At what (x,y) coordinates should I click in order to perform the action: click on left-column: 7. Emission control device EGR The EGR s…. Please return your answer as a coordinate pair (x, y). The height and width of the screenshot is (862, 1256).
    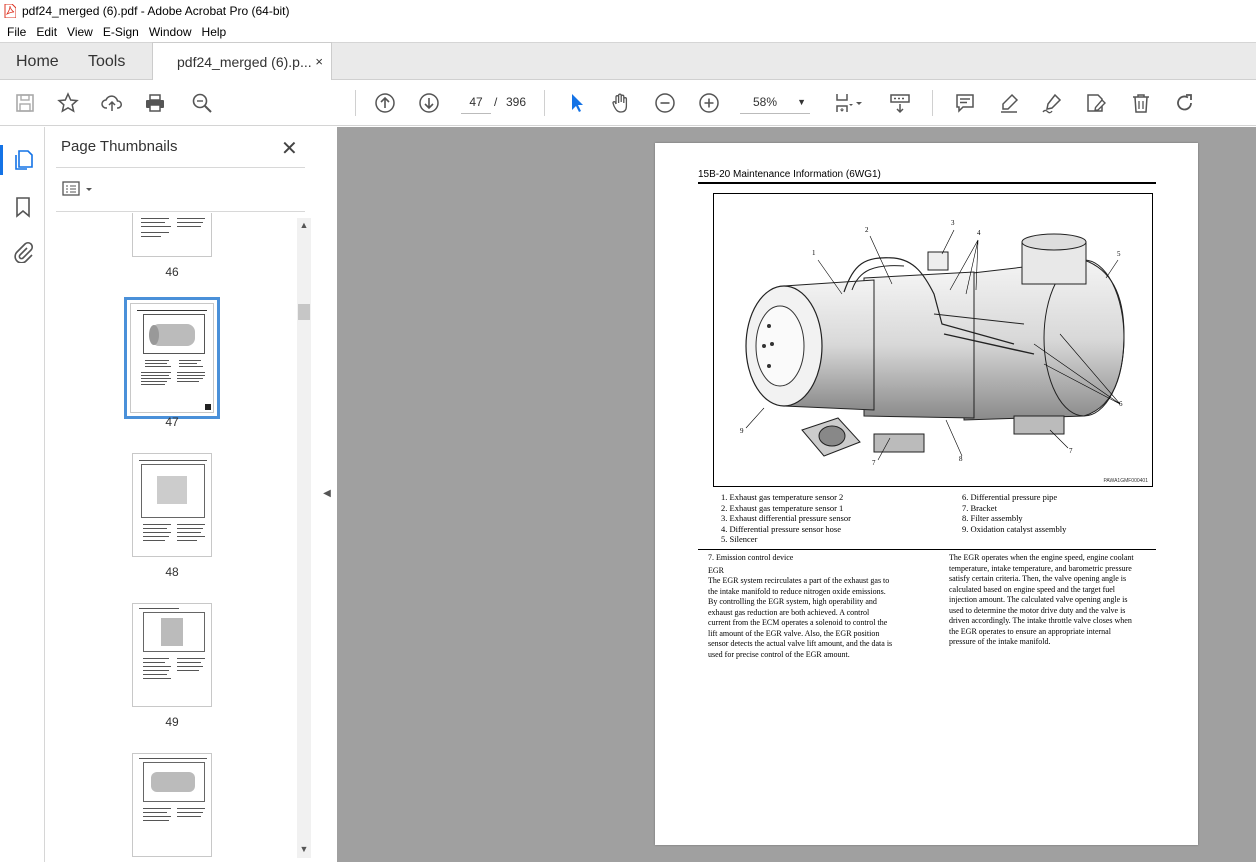
    Looking at the image, I should click on (815, 606).